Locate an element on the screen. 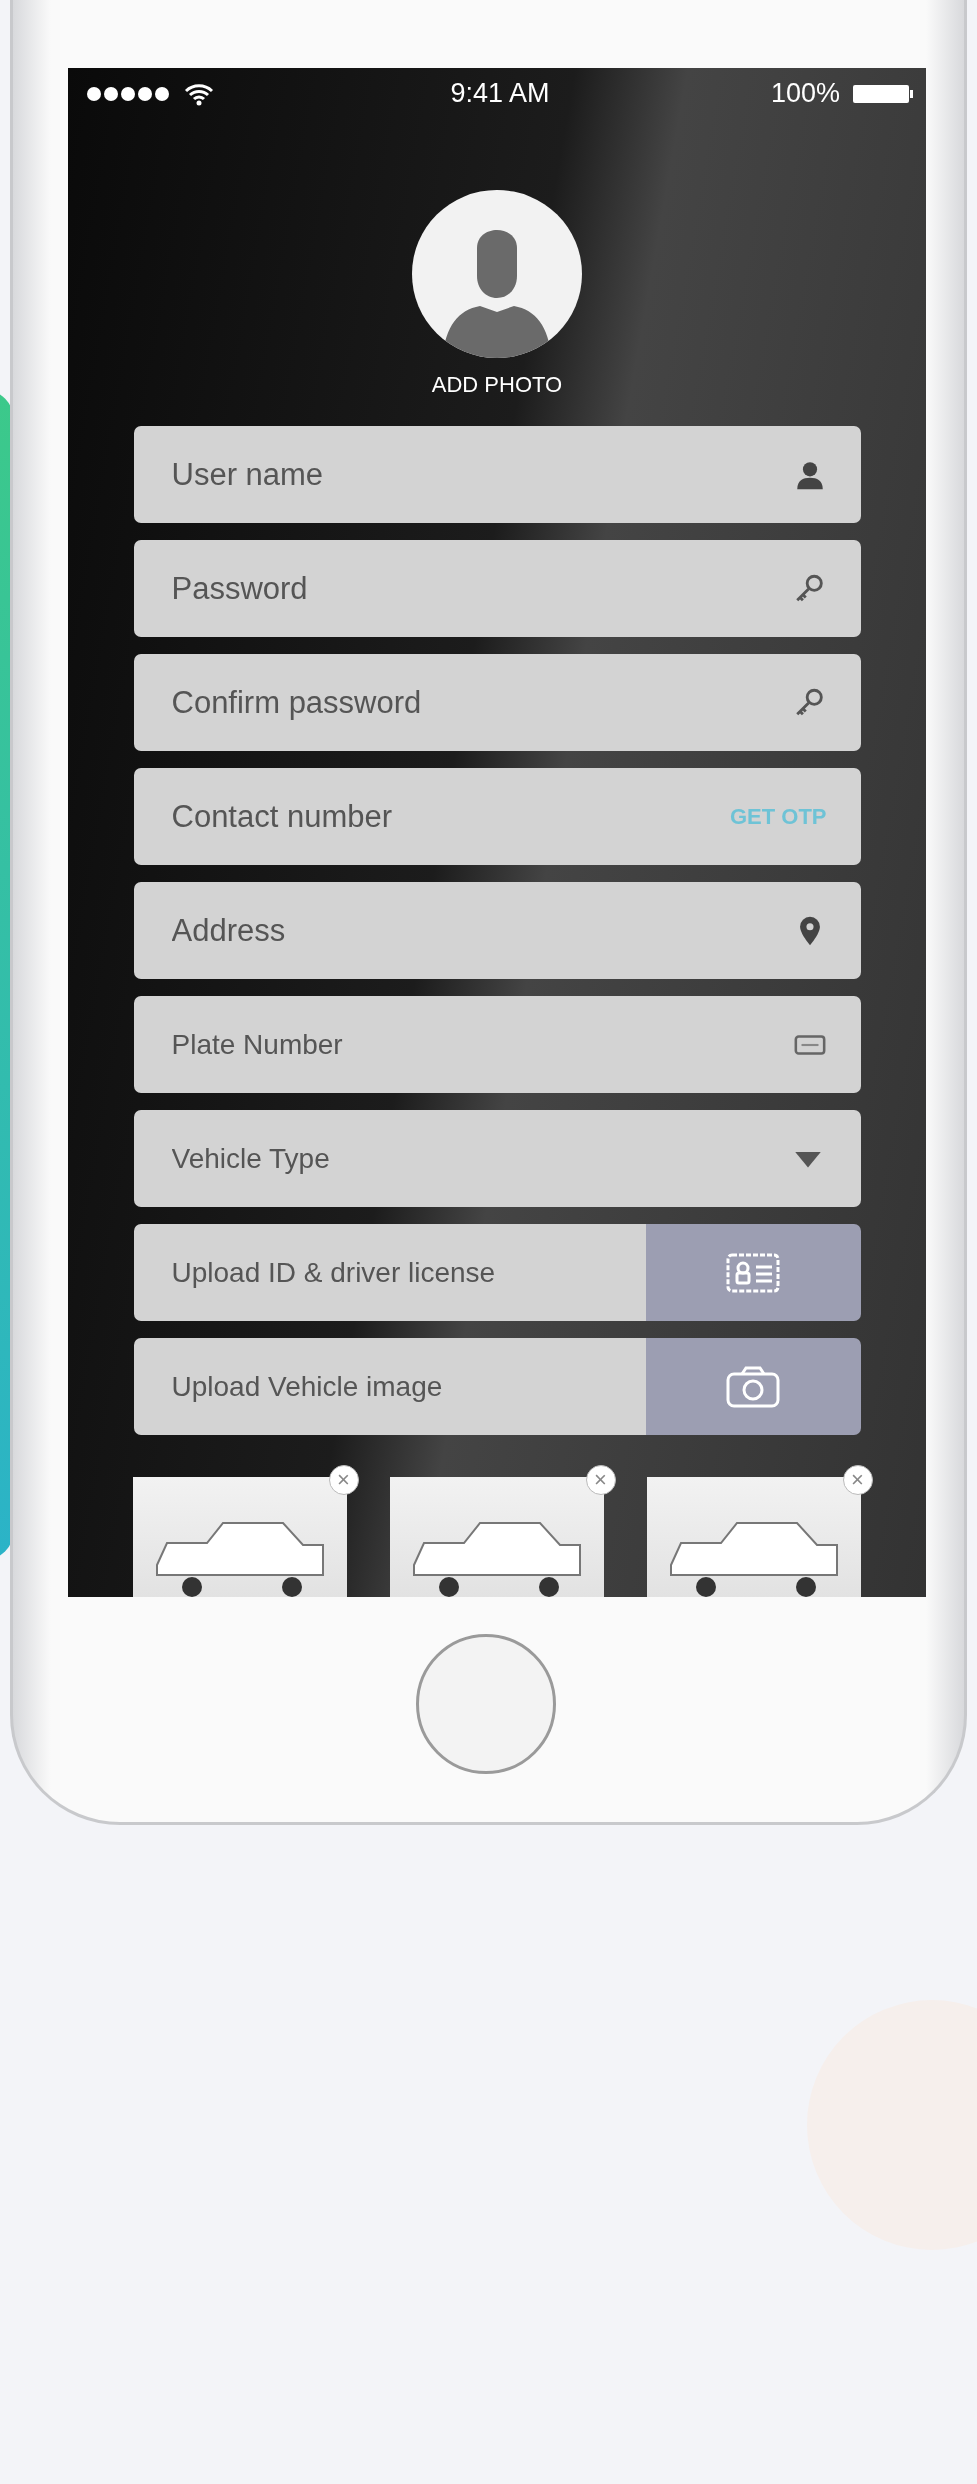  id-card-icon is located at coordinates (753, 1272).